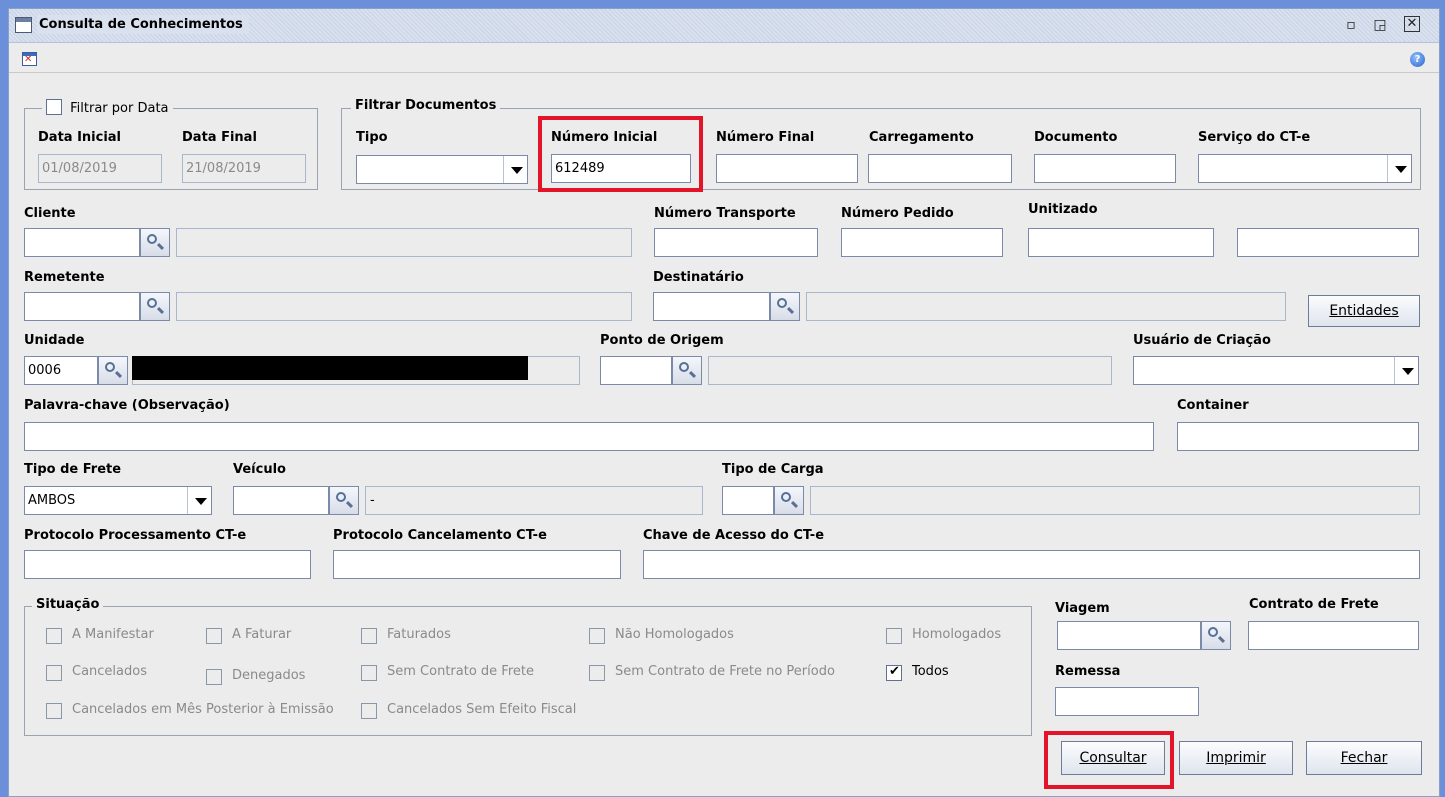 This screenshot has height=797, width=1445. I want to click on faturados-label: Faturados, so click(419, 634).